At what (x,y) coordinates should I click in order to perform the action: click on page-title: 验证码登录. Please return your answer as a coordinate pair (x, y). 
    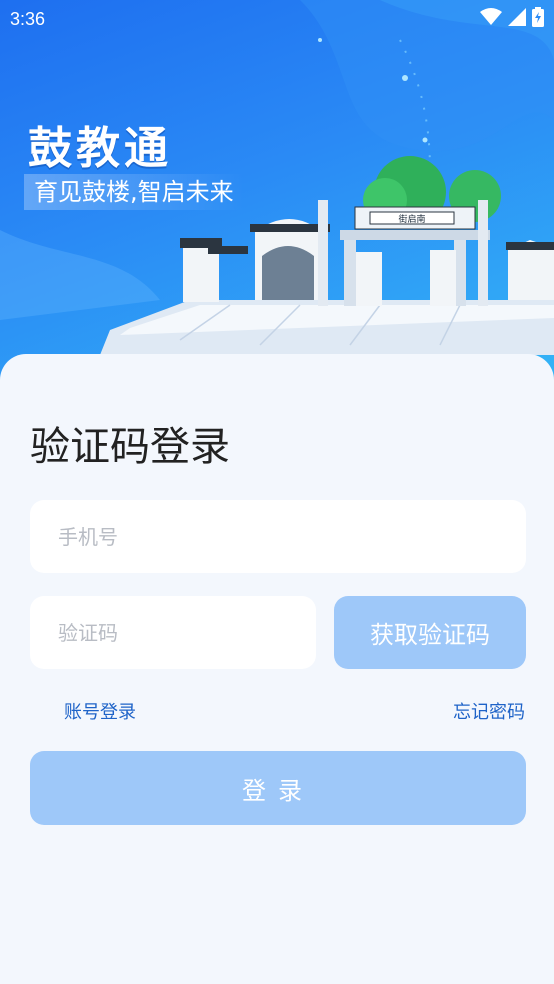
    Looking at the image, I should click on (130, 447).